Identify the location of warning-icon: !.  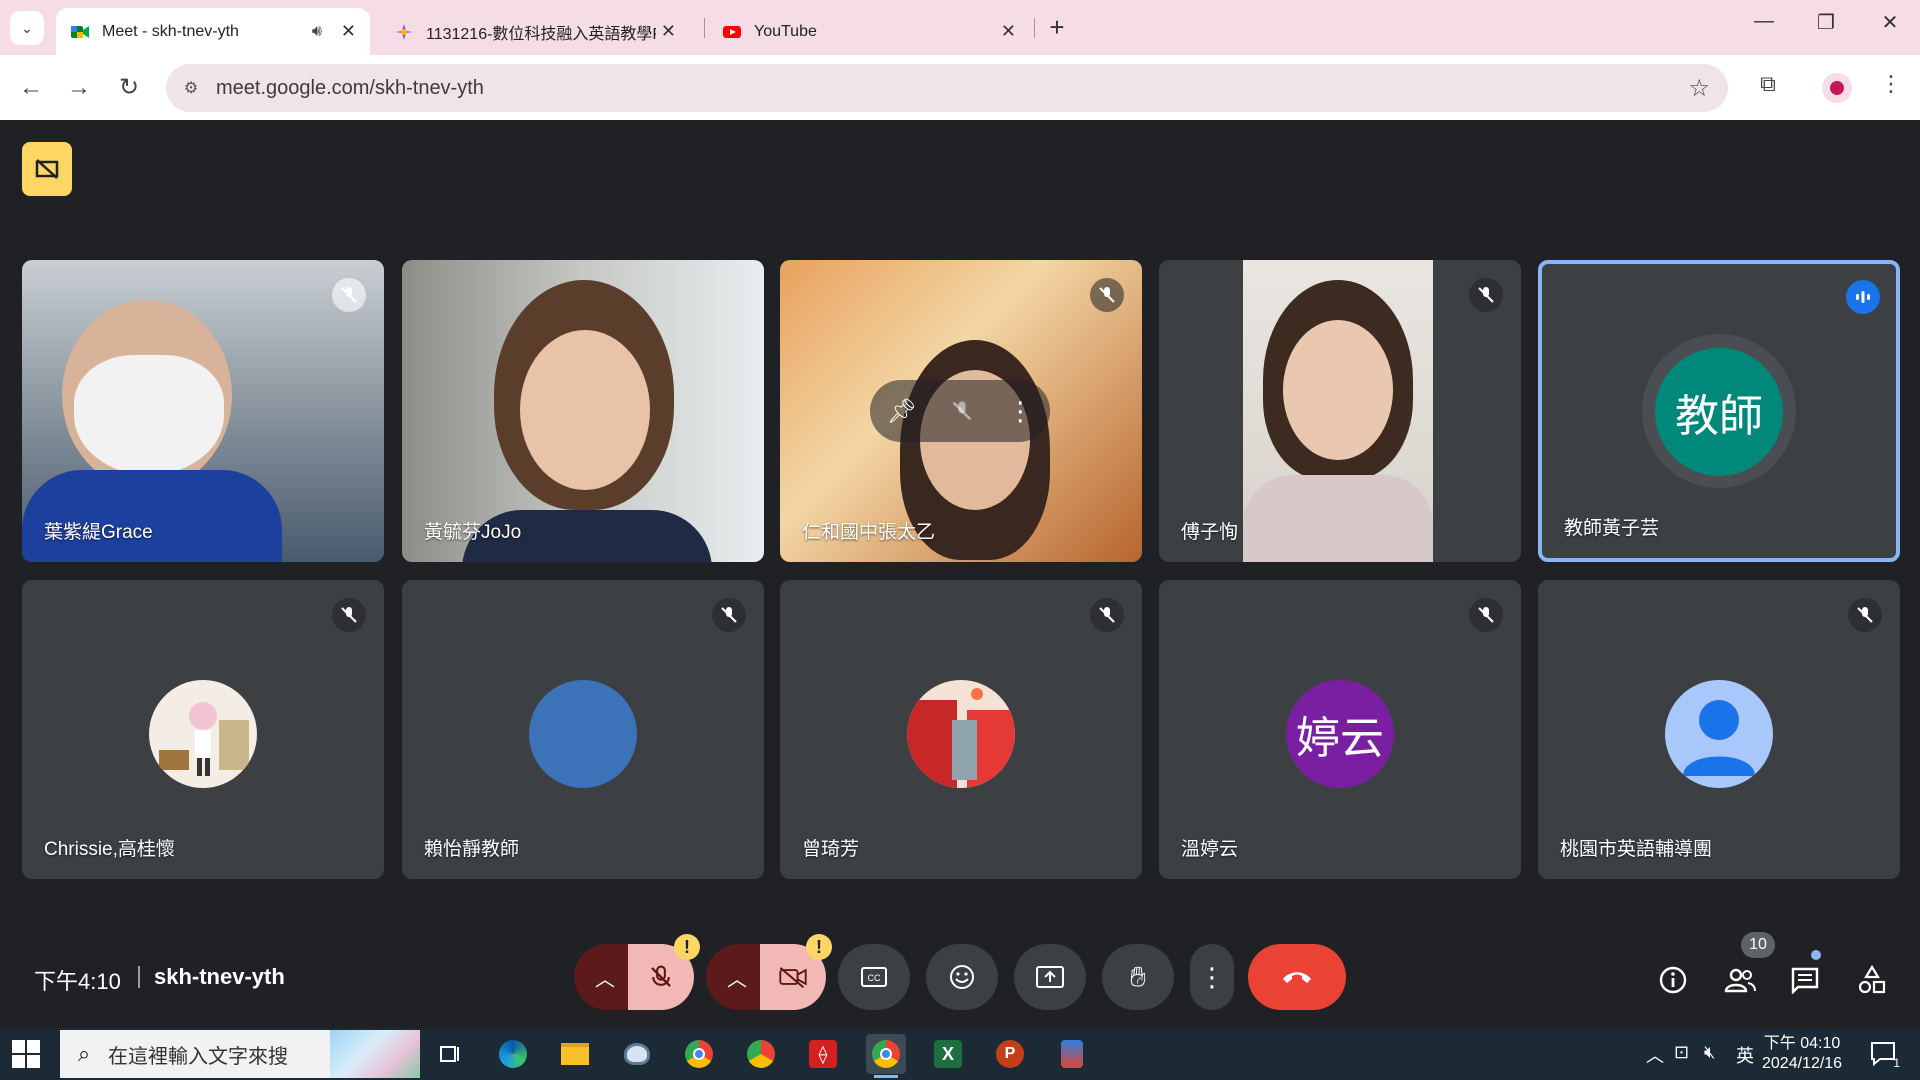
(819, 947).